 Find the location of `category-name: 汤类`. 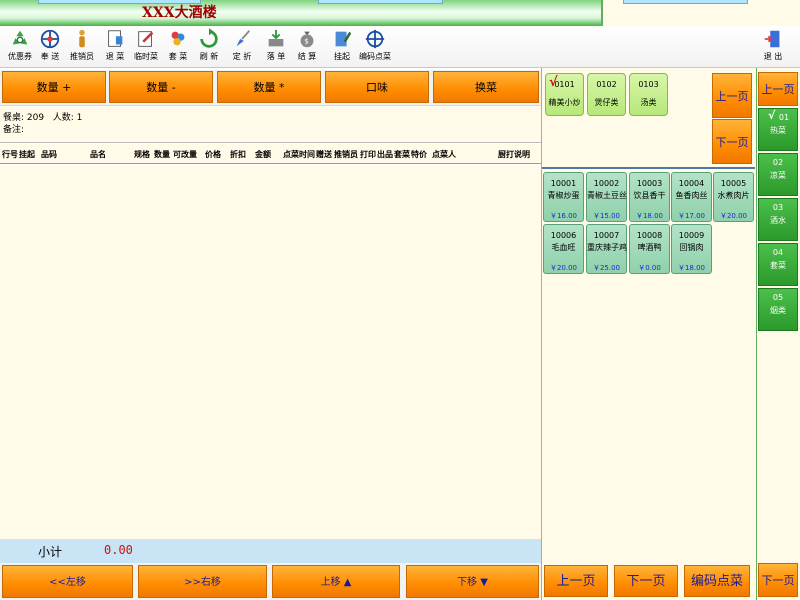

category-name: 汤类 is located at coordinates (648, 102).